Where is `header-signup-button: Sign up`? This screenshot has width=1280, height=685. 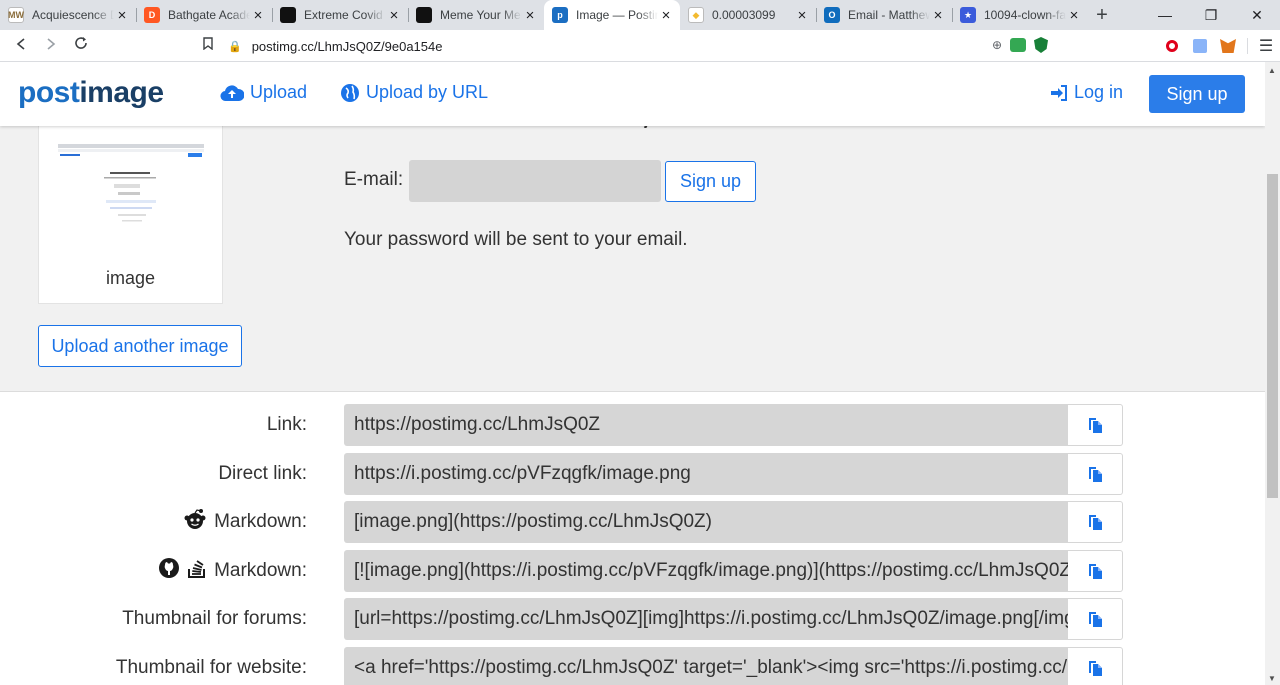
header-signup-button: Sign up is located at coordinates (1197, 94).